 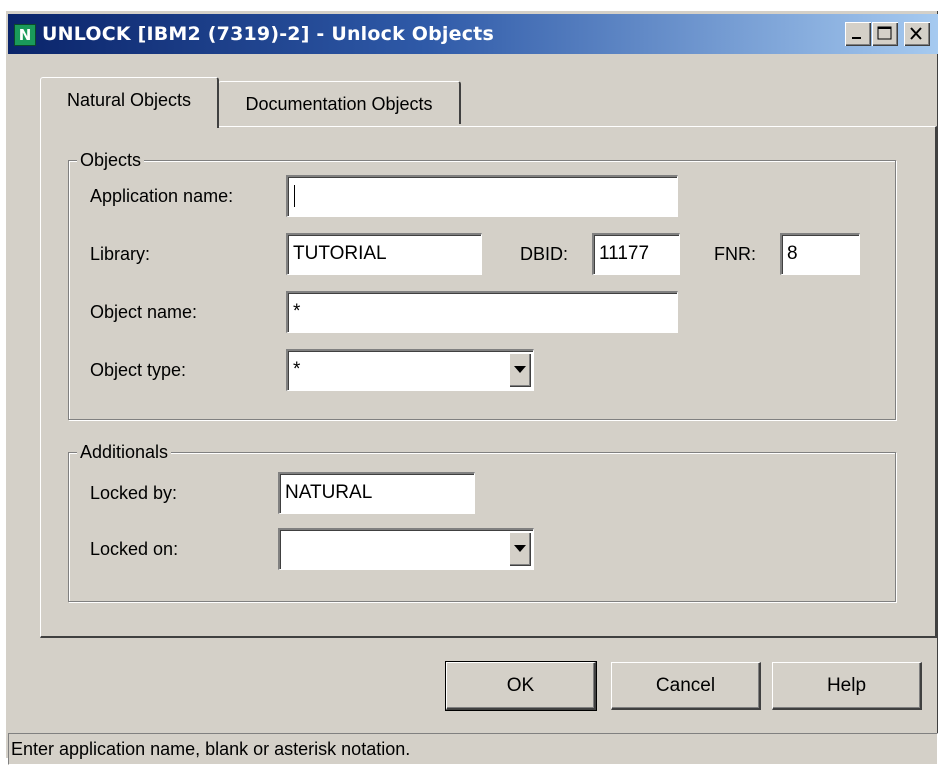 I want to click on locked-on-dropdown-button, so click(x=520, y=549).